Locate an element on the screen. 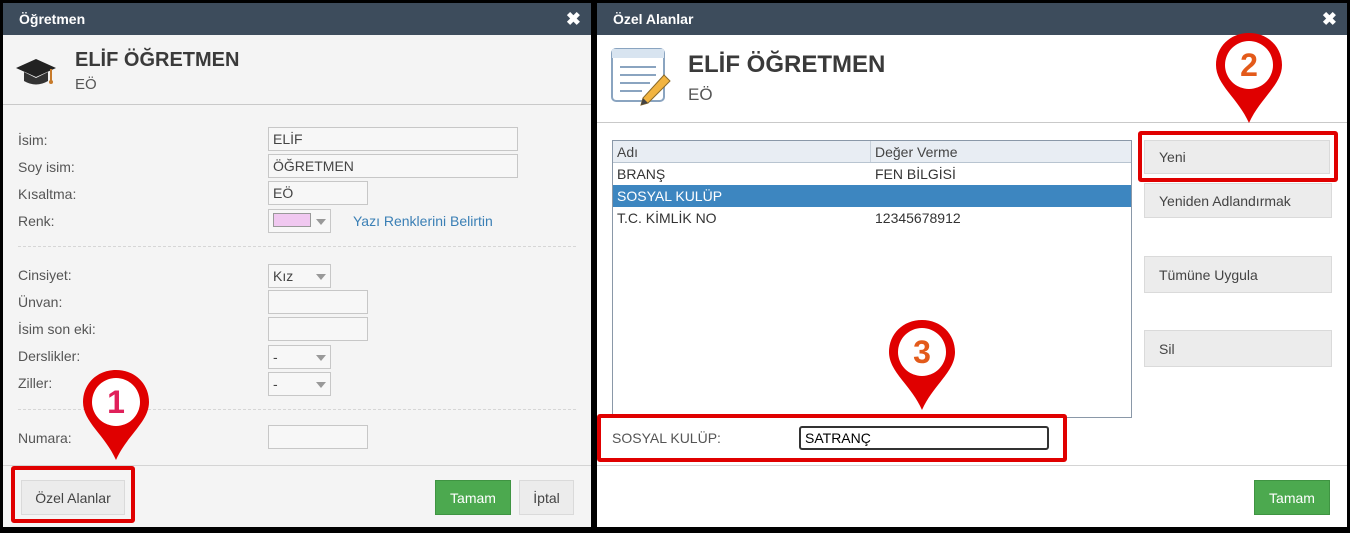 The width and height of the screenshot is (1350, 533). teacher-header: ELİF ÖĞRETMEN EÖ is located at coordinates (297, 70).